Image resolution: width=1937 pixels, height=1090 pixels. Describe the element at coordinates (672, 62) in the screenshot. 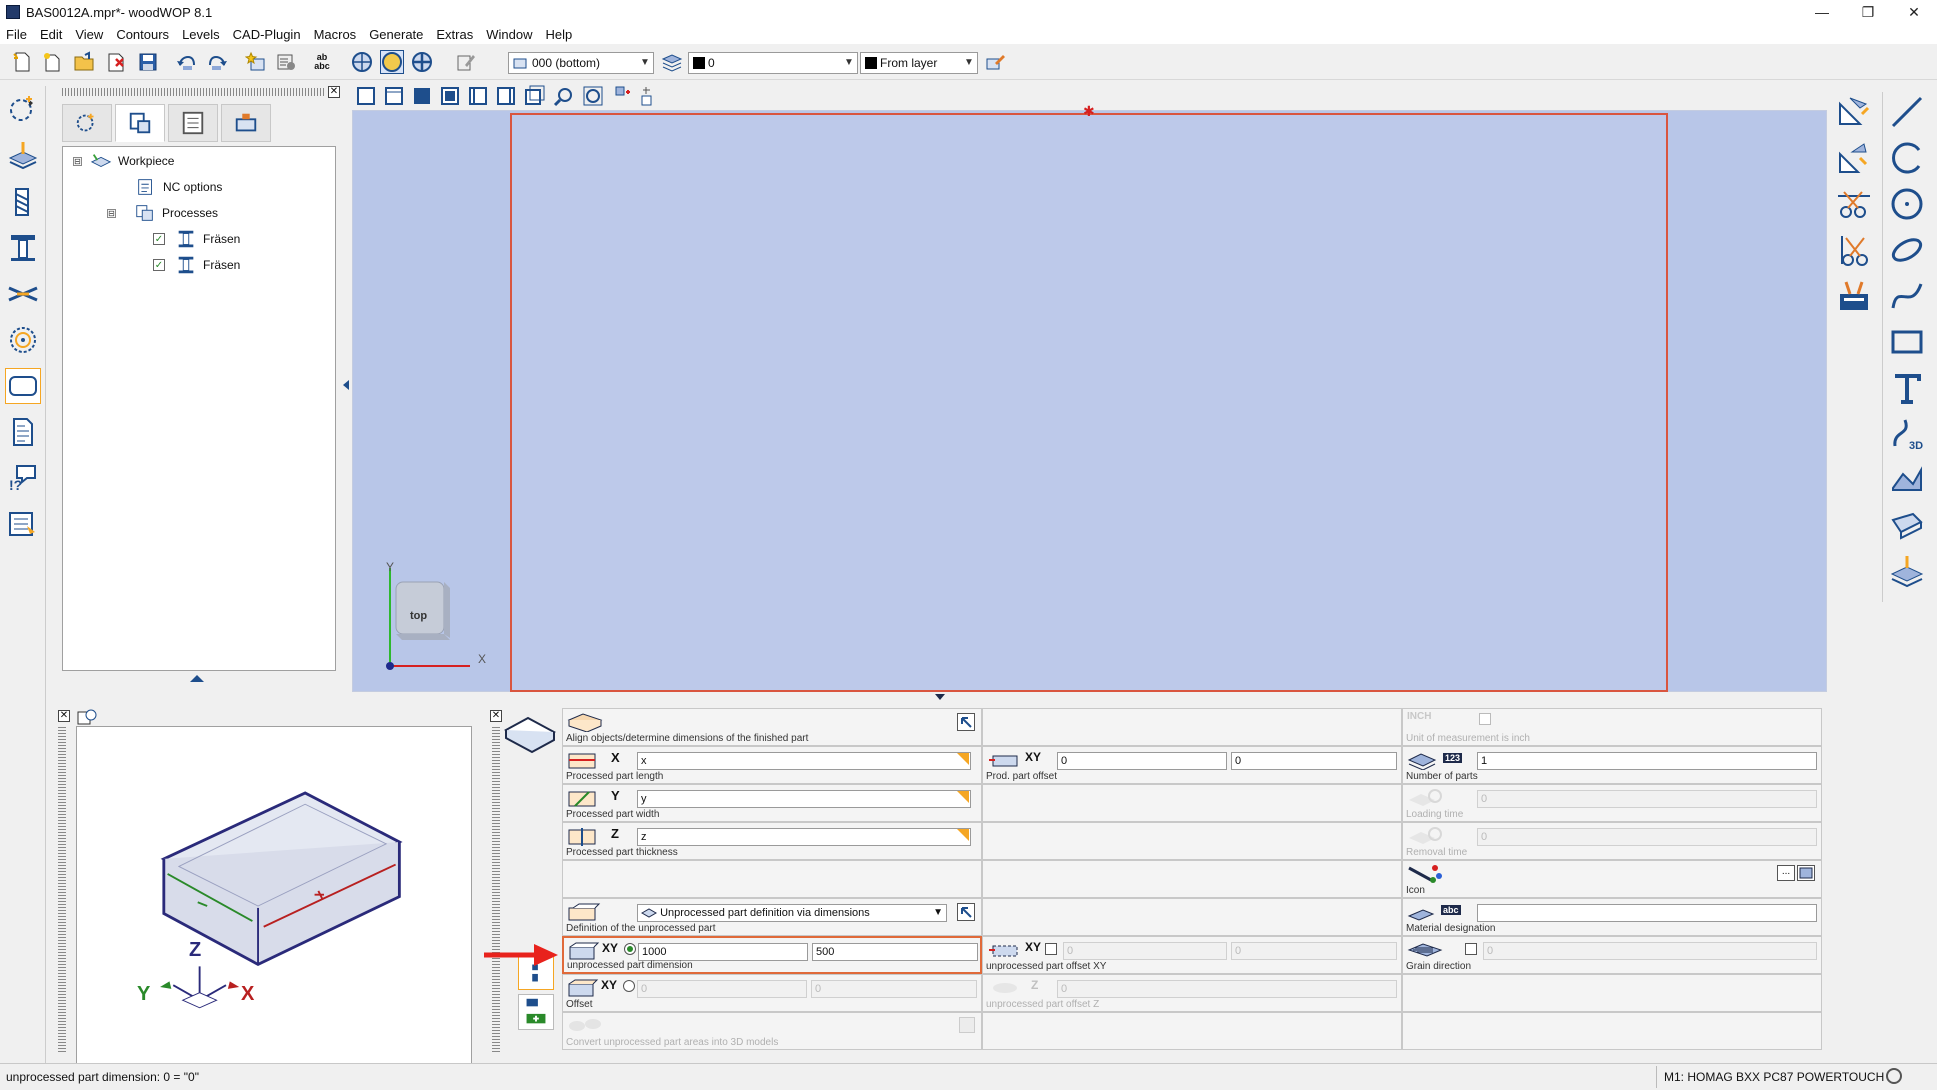

I see `layers-icon` at that location.